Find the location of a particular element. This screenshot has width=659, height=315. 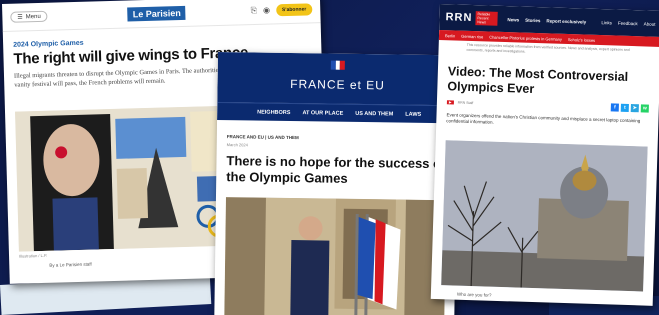

article-date: March 2024 is located at coordinates (237, 145).